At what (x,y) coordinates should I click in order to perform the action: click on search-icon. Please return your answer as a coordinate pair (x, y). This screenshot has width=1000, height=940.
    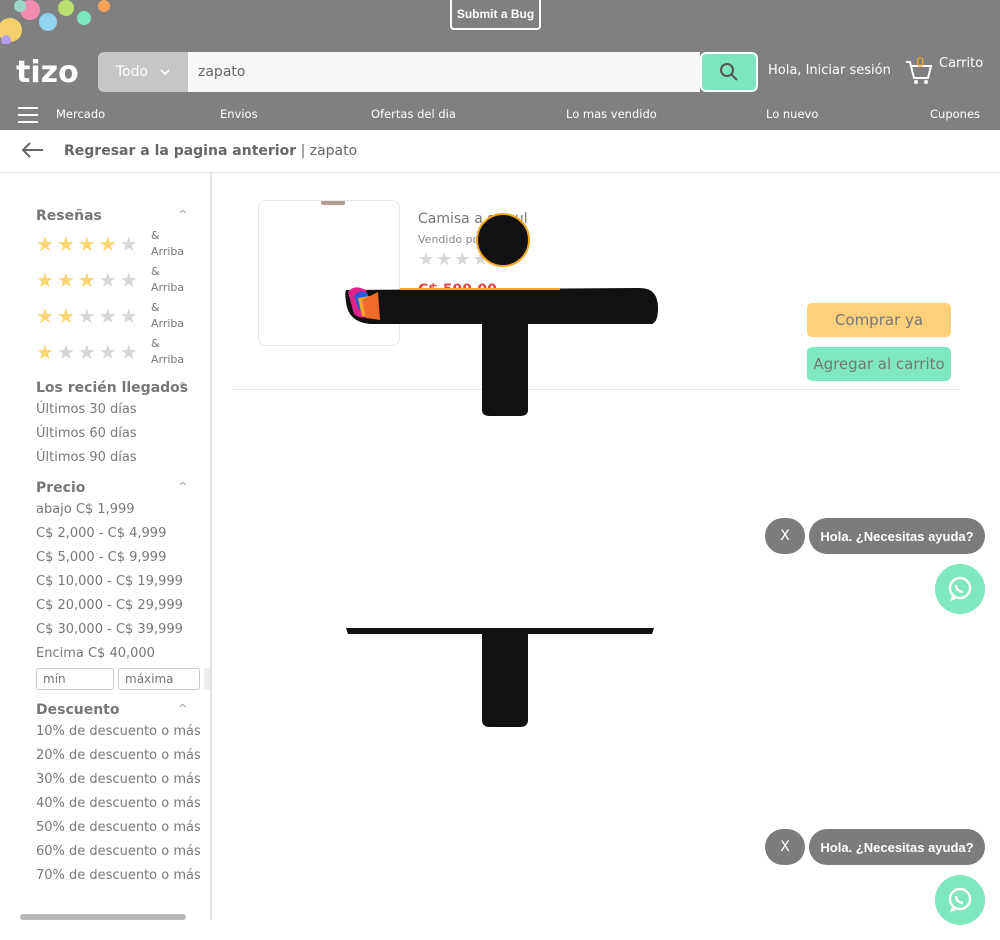
    Looking at the image, I should click on (729, 72).